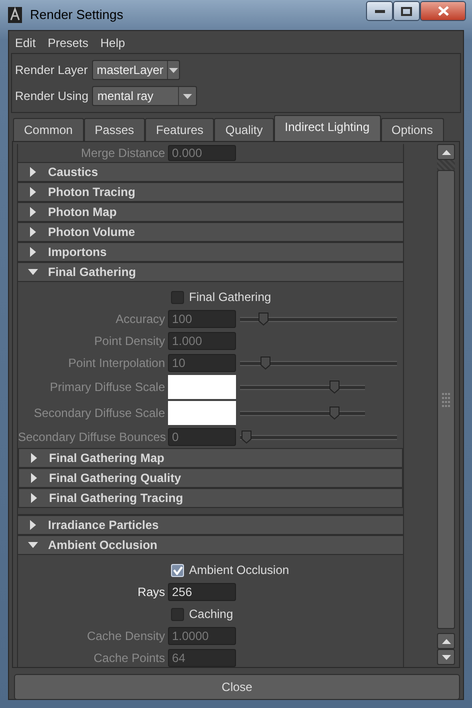 The height and width of the screenshot is (708, 472). I want to click on section-header: Importons, so click(210, 252).